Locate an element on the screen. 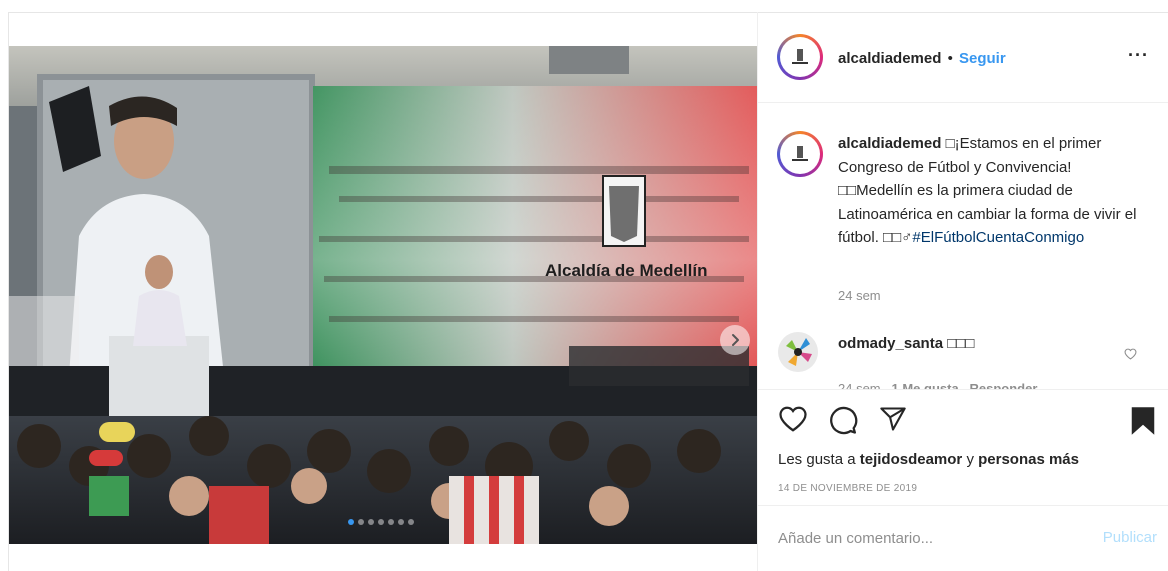 This screenshot has width=1168, height=571. comment-item: odmady_santa □□□ is located at coordinates (876, 352).